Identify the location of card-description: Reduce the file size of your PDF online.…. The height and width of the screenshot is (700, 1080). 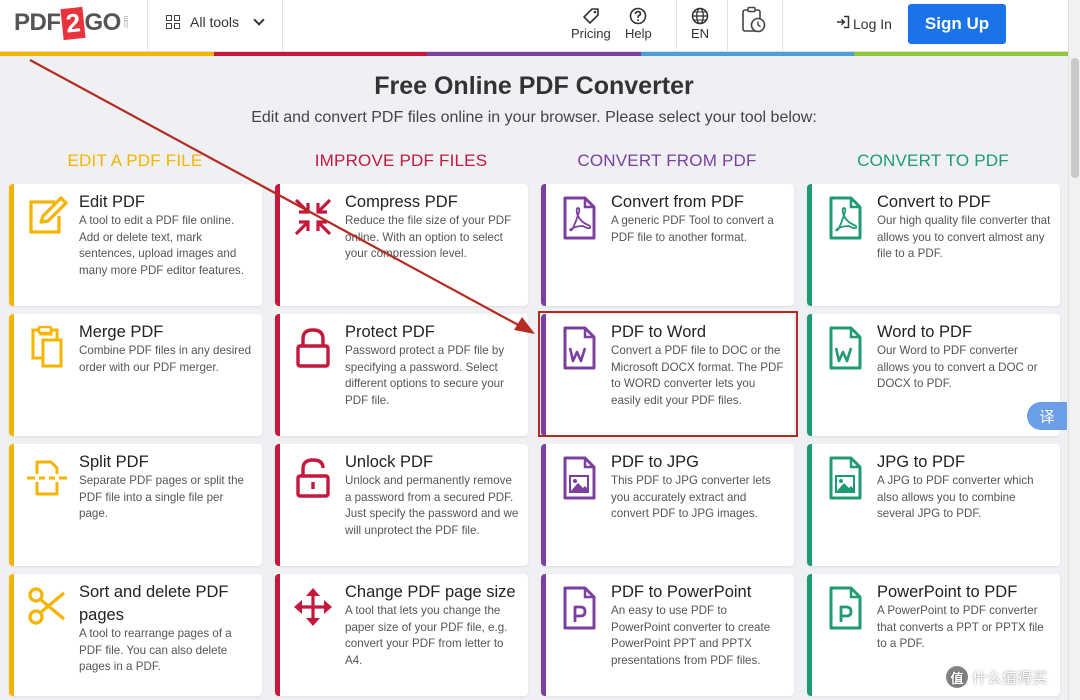
(428, 237).